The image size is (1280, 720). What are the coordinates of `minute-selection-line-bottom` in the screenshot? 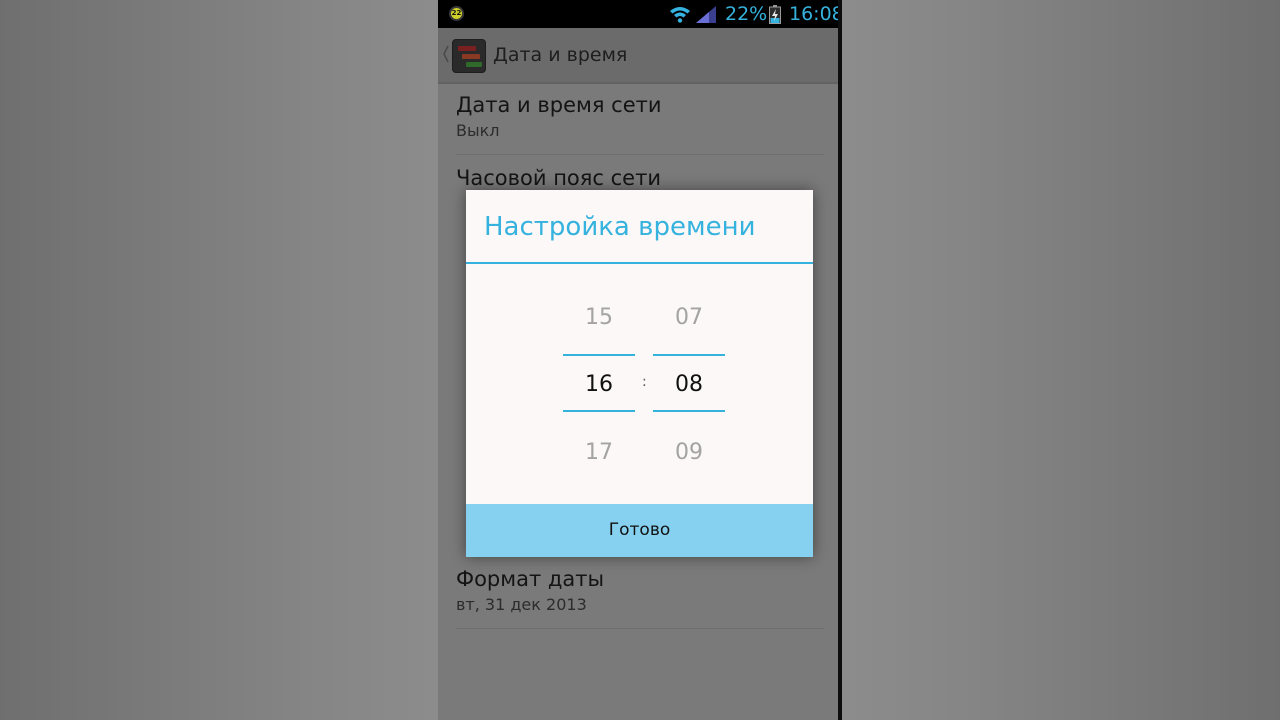 It's located at (689, 411).